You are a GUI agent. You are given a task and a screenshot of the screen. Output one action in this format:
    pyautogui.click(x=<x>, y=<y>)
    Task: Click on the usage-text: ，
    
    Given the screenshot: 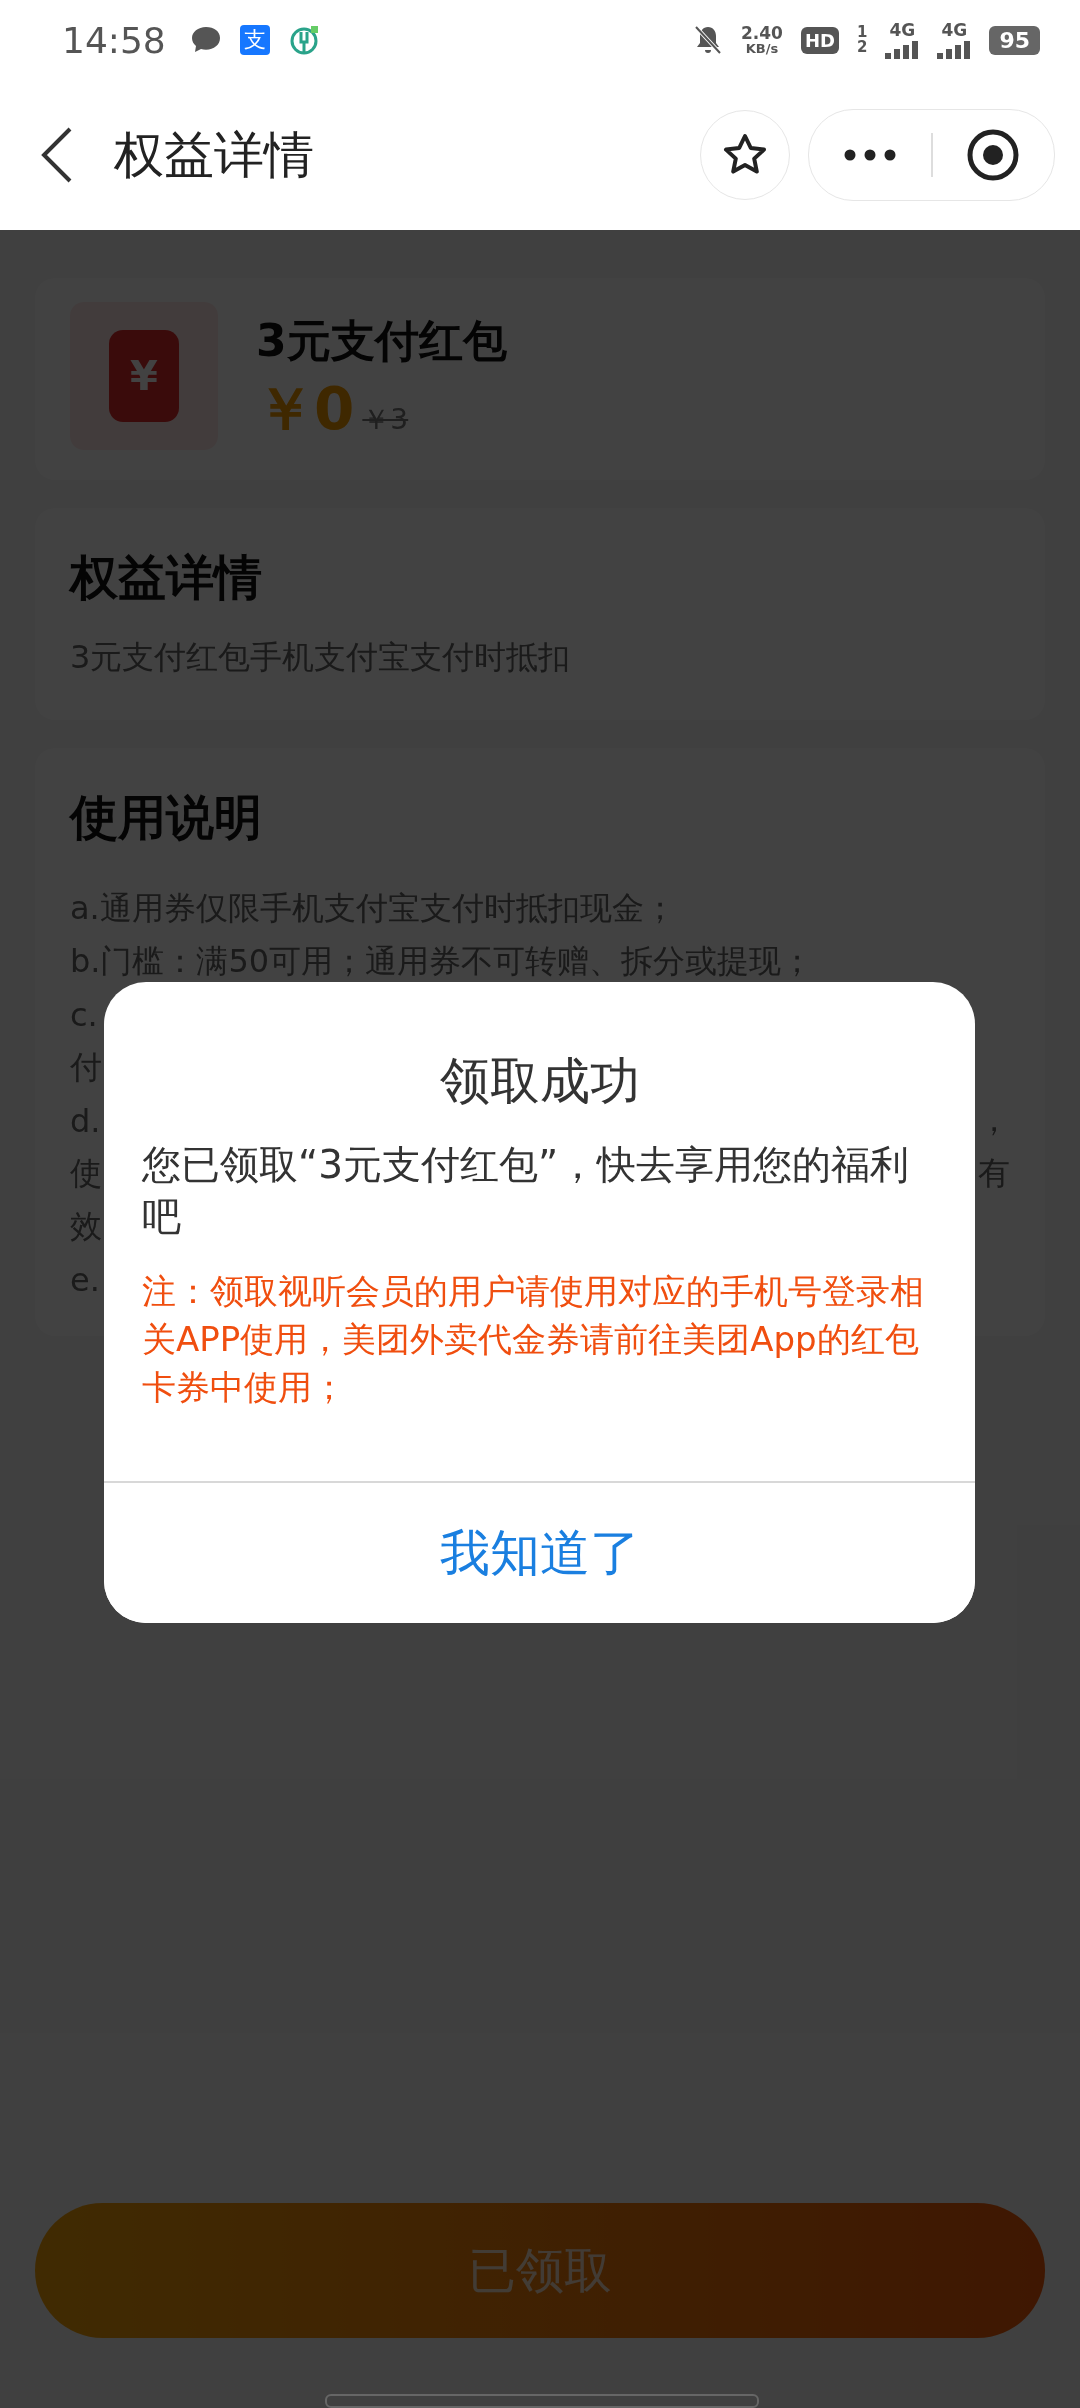 What is the action you would take?
    pyautogui.click(x=994, y=1120)
    